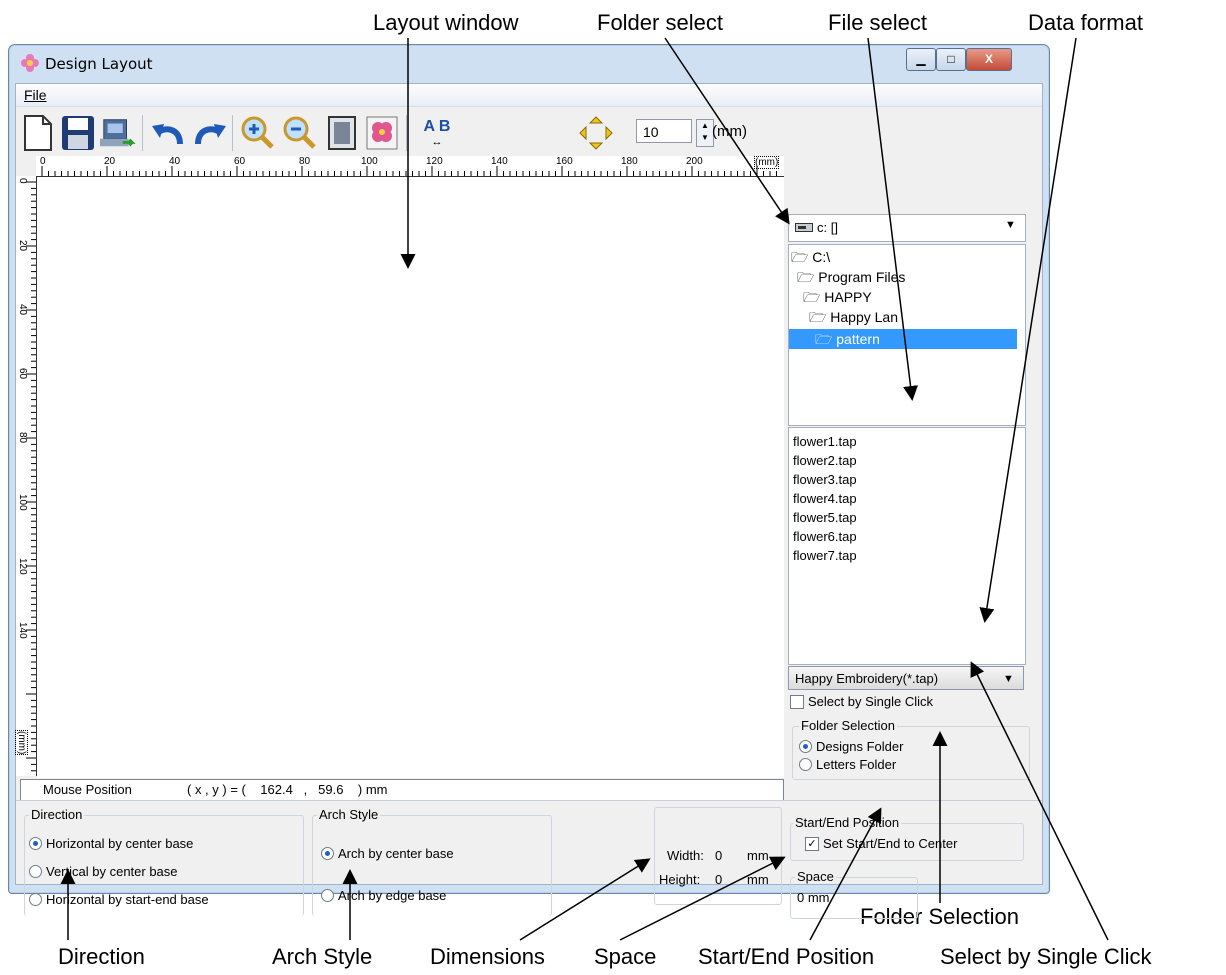 The image size is (1226, 975). I want to click on callout-file-select: File select, so click(878, 22).